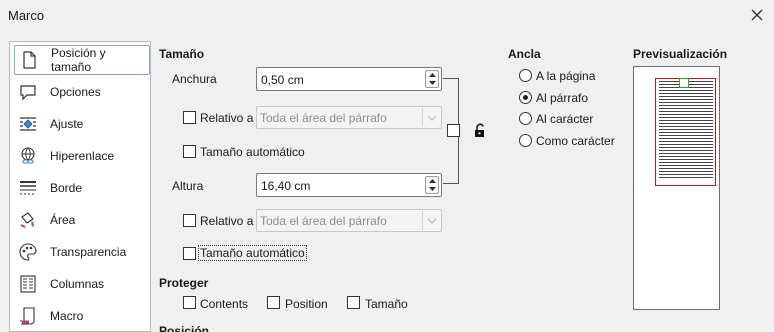 This screenshot has width=774, height=332. What do you see at coordinates (453, 130) in the screenshot?
I see `keep-ratio-checkbox` at bounding box center [453, 130].